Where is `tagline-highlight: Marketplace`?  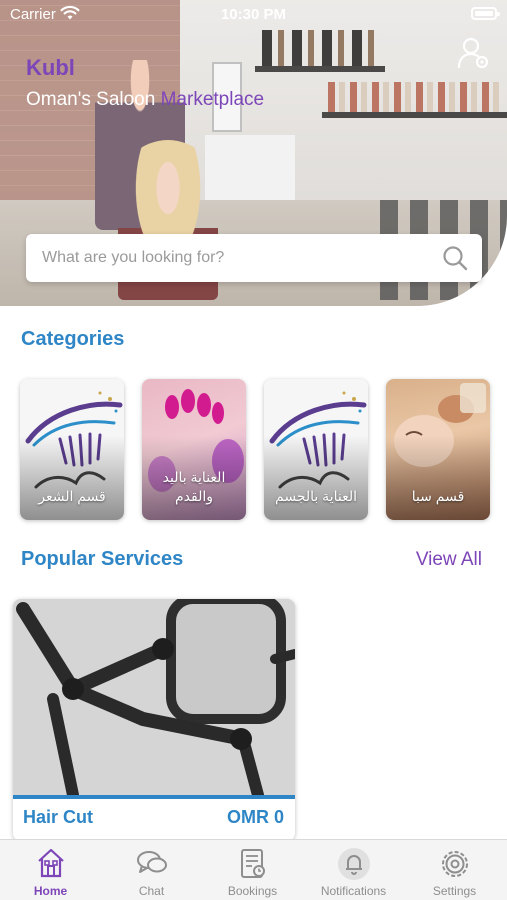
tagline-highlight: Marketplace is located at coordinates (212, 99).